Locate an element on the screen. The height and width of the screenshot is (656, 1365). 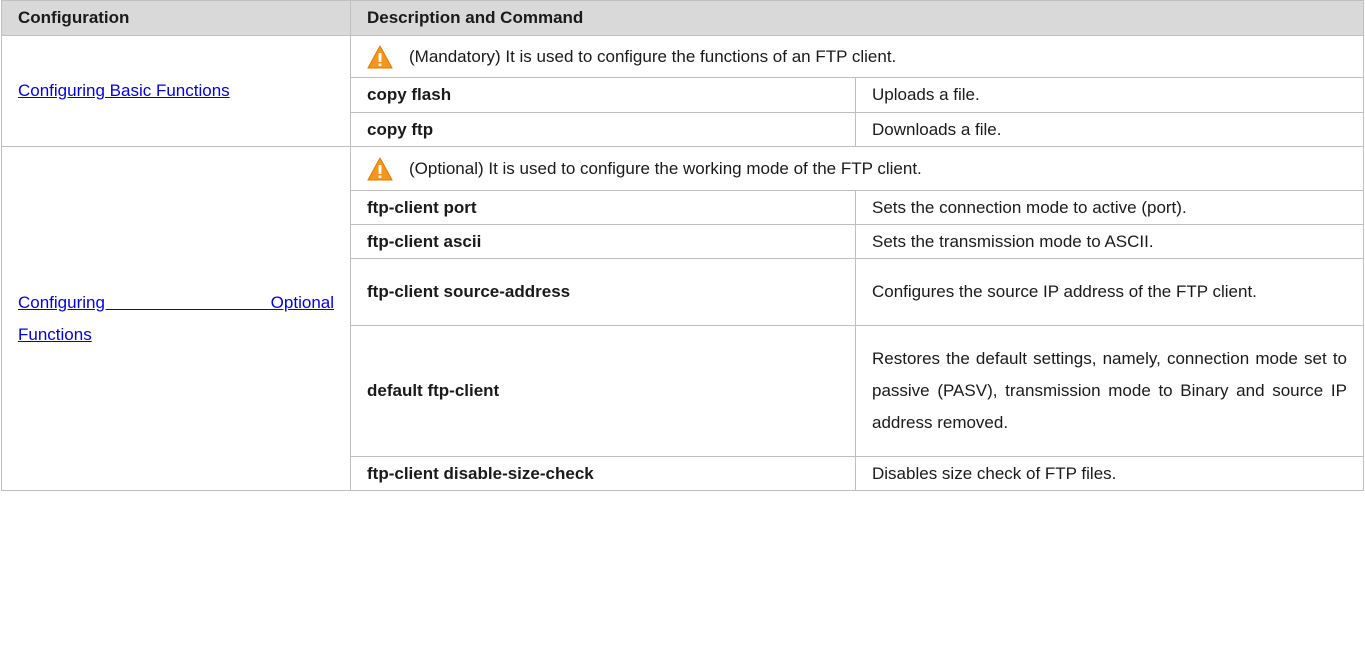
command-cell: ftp-client ascii is located at coordinates (603, 241).